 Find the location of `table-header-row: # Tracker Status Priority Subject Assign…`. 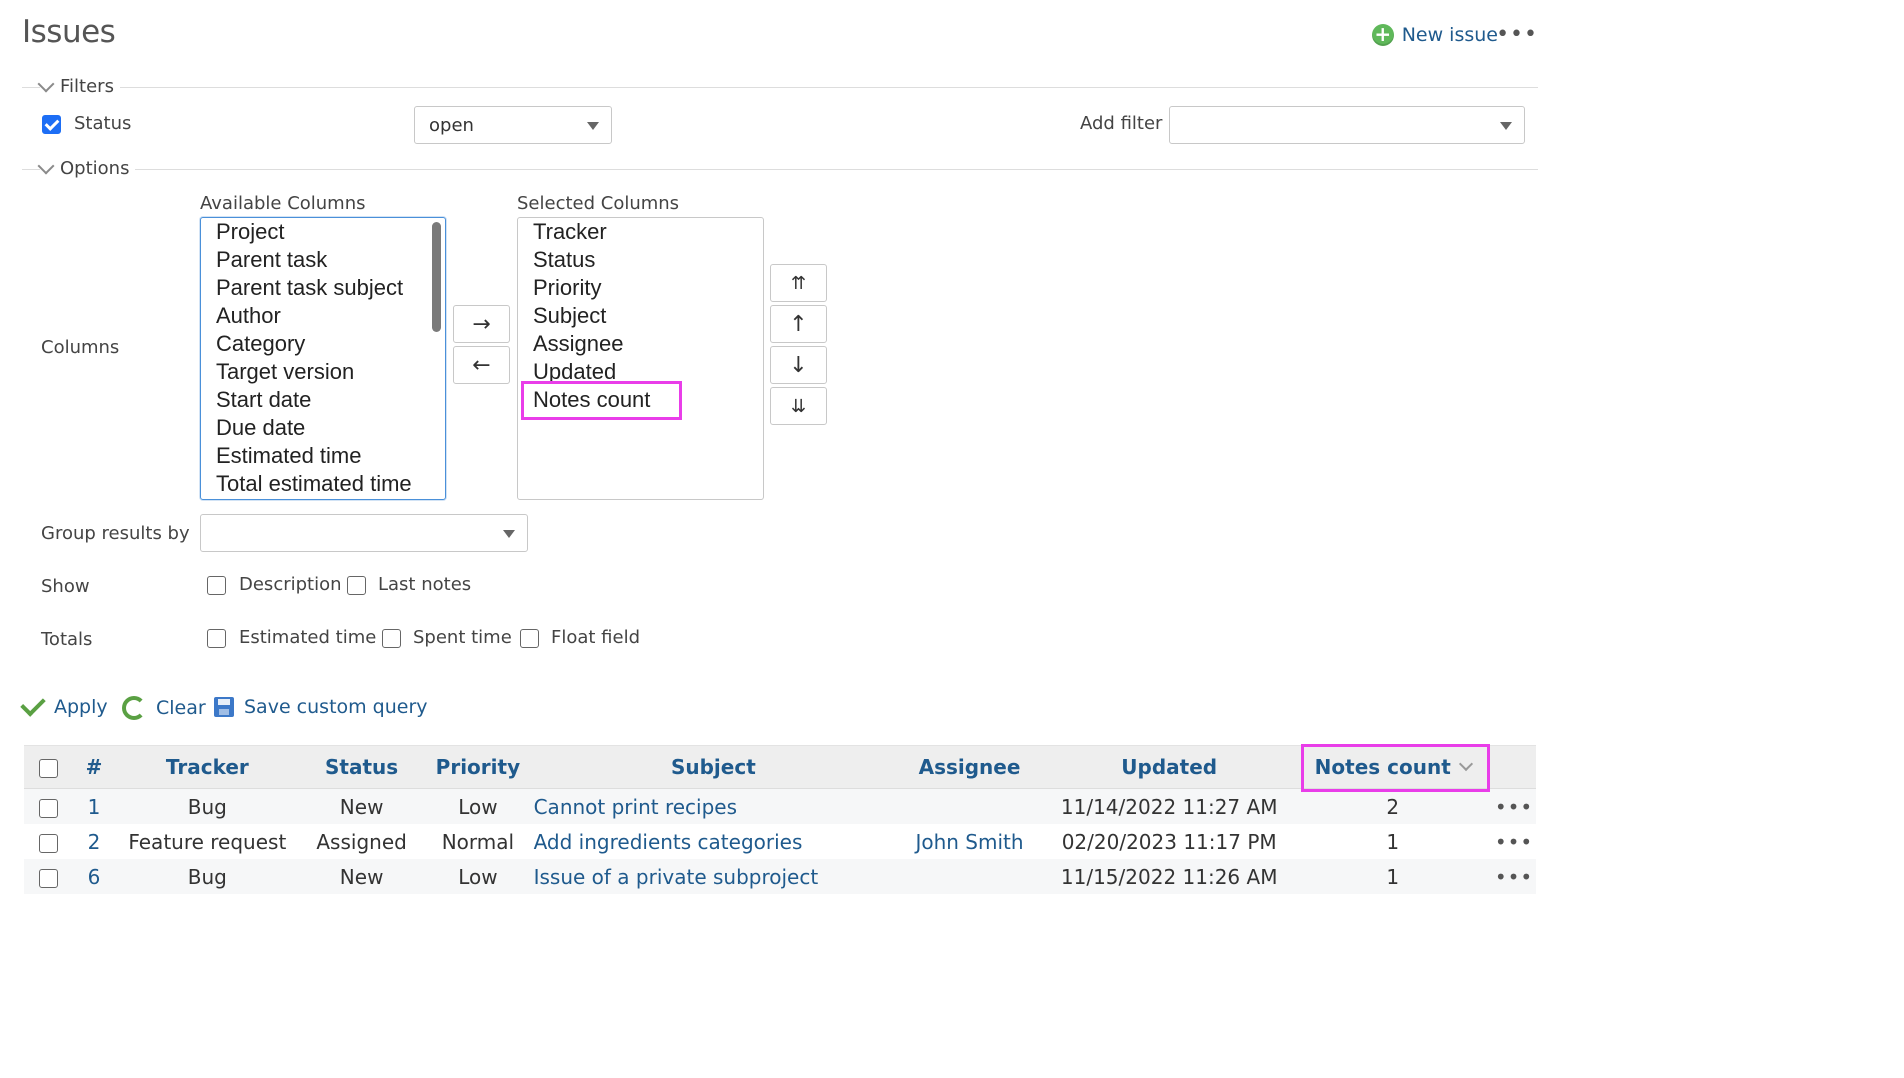

table-header-row: # Tracker Status Priority Subject Assign… is located at coordinates (780, 767).